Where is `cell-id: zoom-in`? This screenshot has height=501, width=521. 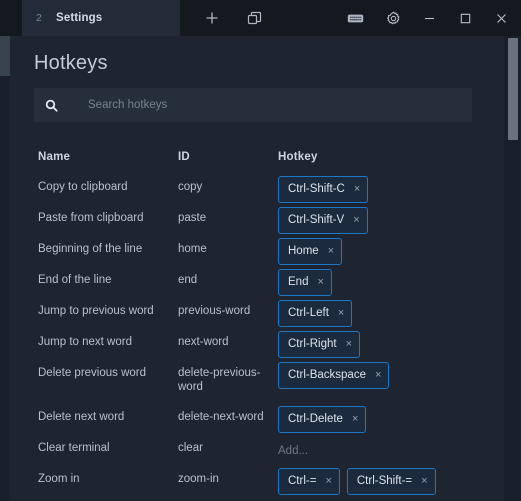
cell-id: zoom-in is located at coordinates (198, 479).